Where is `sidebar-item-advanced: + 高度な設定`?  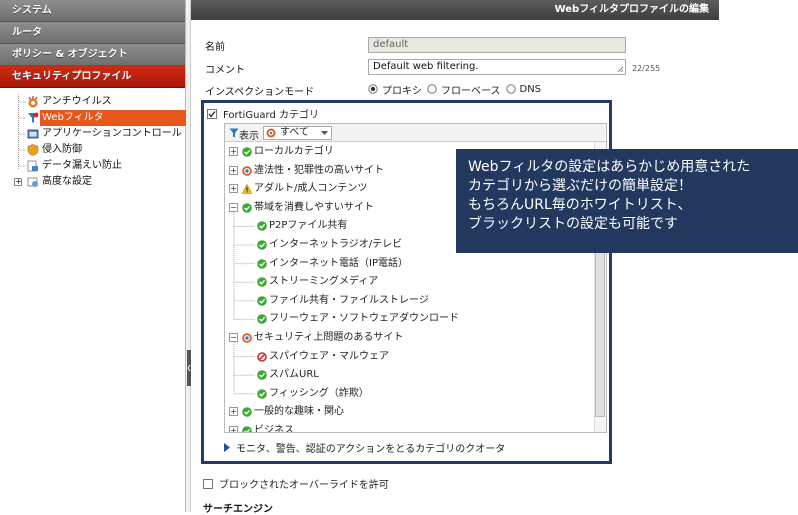 sidebar-item-advanced: + 高度な設定 is located at coordinates (92, 182).